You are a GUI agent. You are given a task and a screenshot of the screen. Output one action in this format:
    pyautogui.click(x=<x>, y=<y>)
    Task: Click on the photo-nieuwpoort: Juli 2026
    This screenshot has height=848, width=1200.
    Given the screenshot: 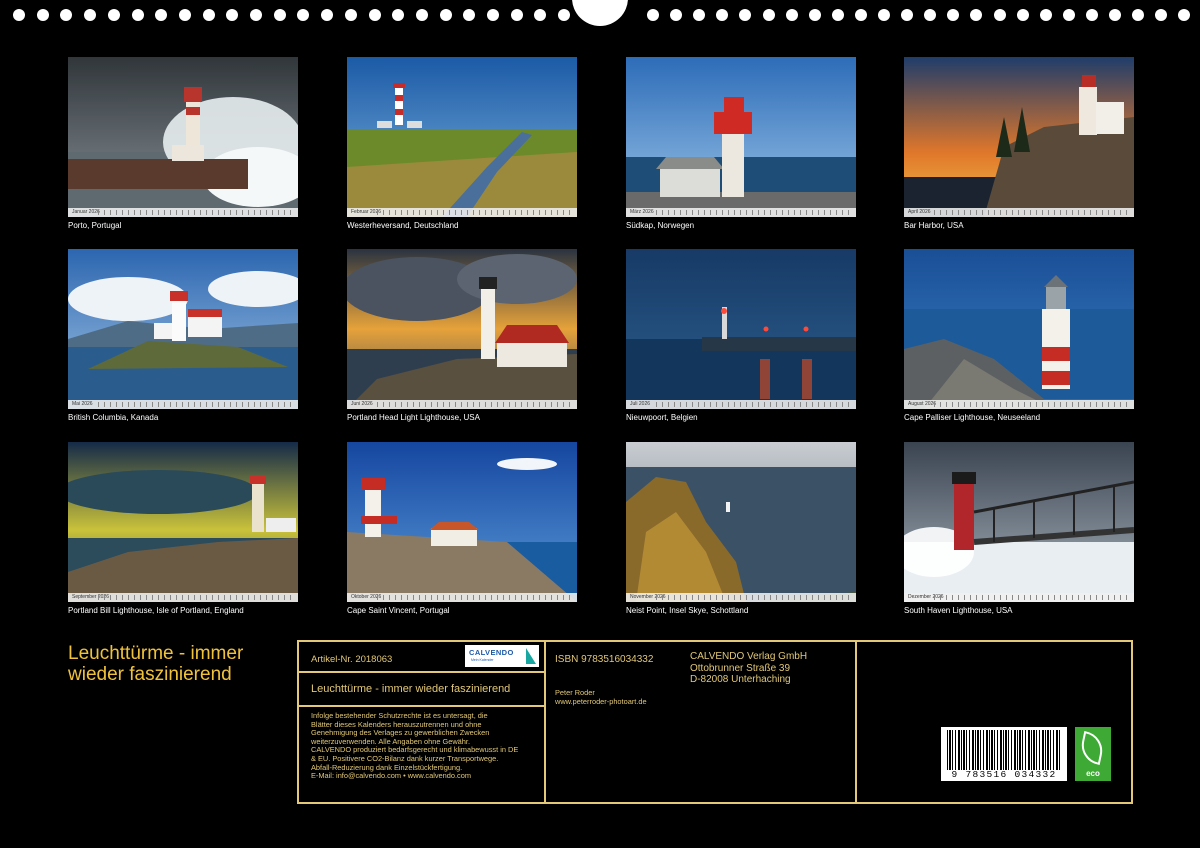 What is the action you would take?
    pyautogui.click(x=741, y=329)
    